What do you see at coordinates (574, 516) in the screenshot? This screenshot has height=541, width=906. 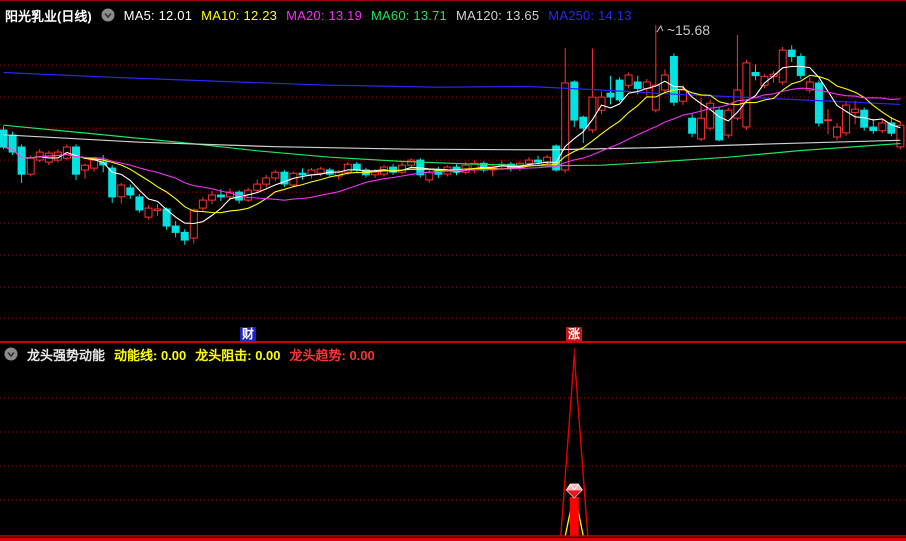 I see `signal-bar` at bounding box center [574, 516].